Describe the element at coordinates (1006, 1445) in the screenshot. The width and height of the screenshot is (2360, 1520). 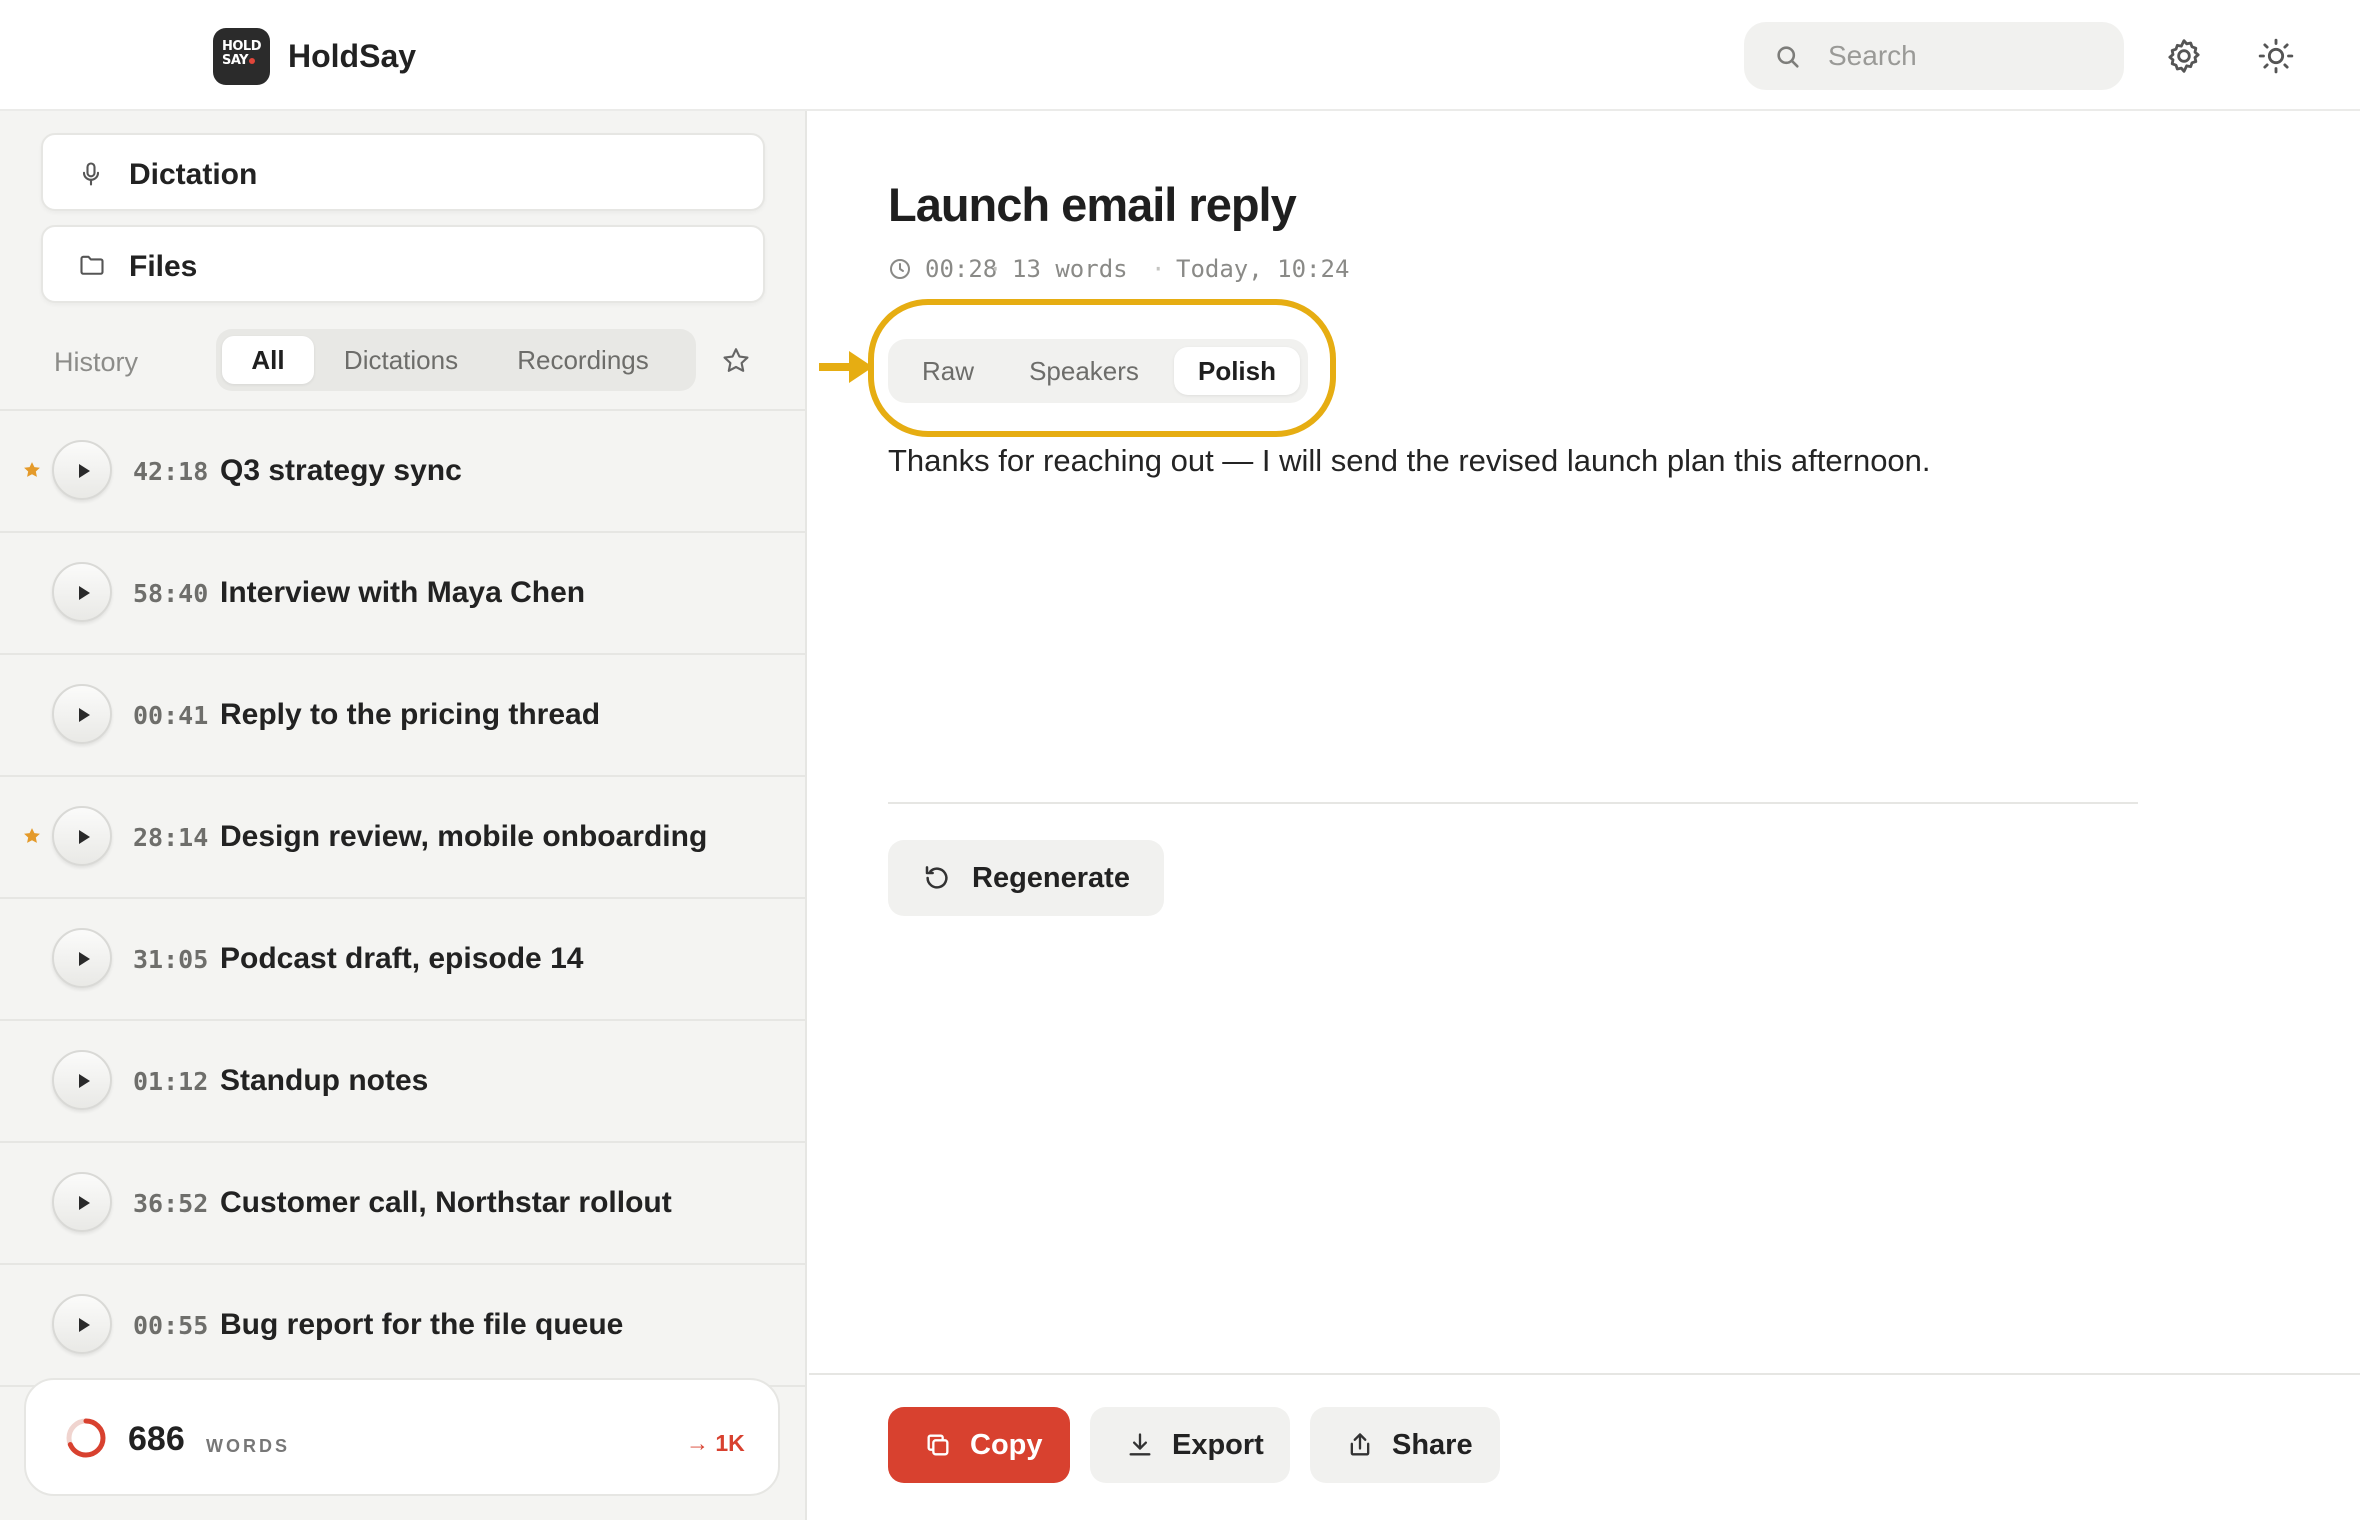
I see `copy-label: Copy` at that location.